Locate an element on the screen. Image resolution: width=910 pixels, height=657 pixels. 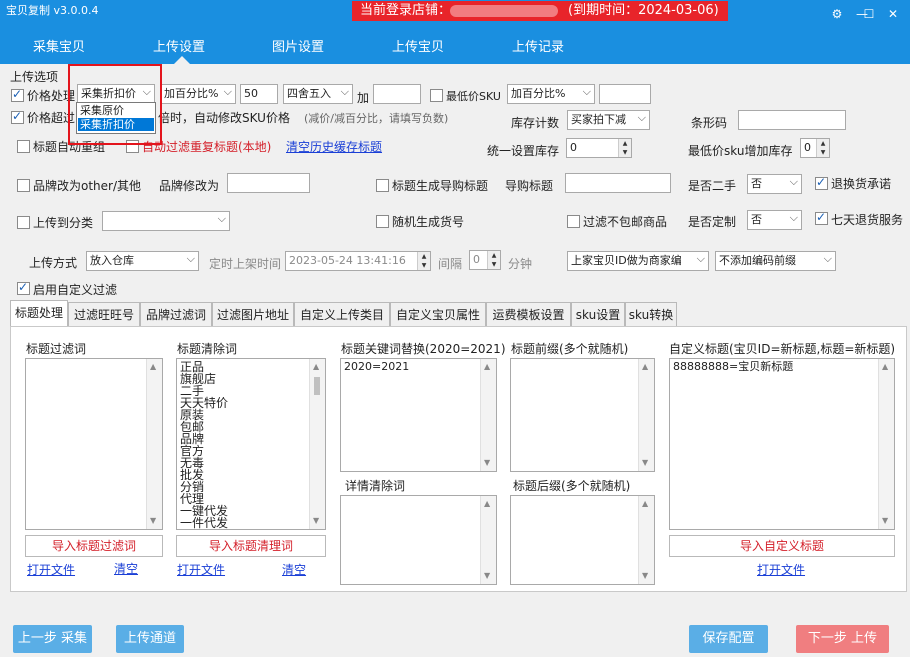
prev-step-button: 上一步 采集 is located at coordinates (52, 639).